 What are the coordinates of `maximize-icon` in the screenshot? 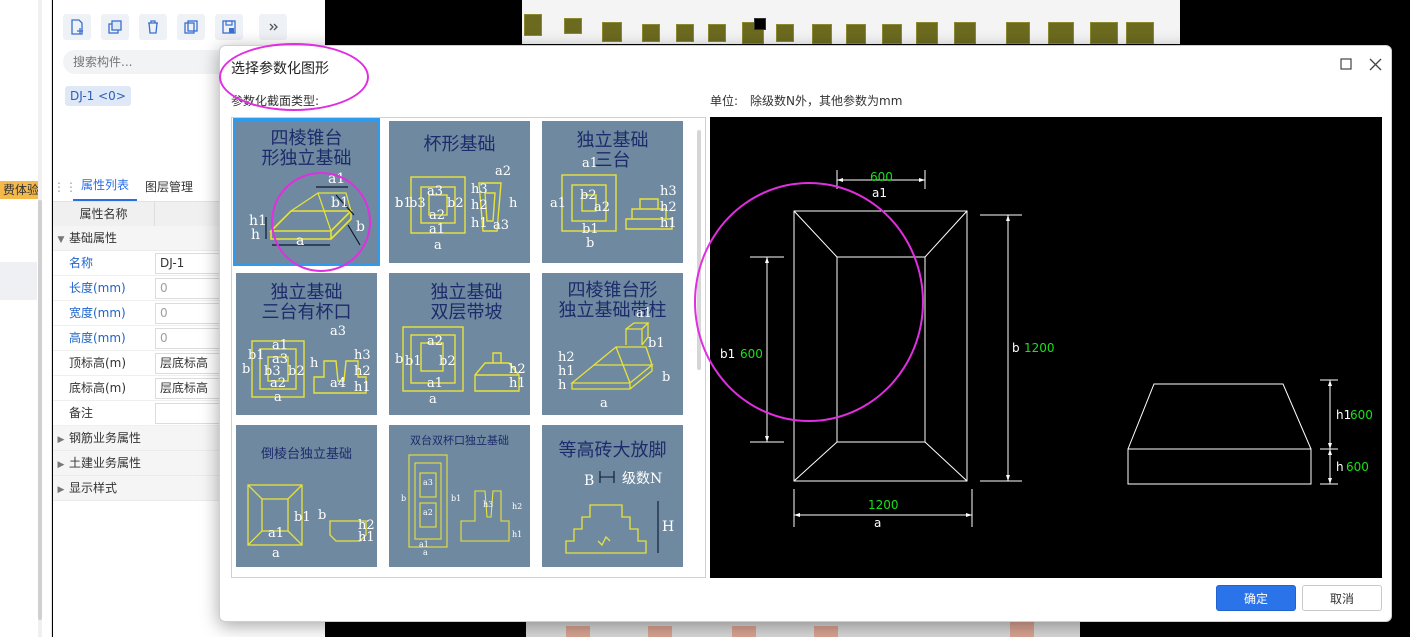 It's located at (1346, 64).